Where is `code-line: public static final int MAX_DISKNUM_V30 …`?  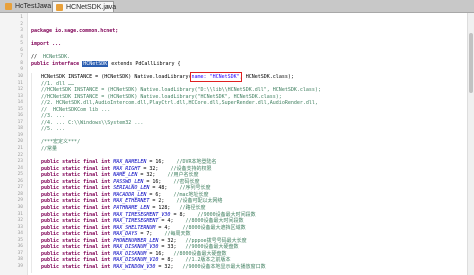
code-line: public static final int MAX_DISKNUM_V30 … is located at coordinates (140, 247).